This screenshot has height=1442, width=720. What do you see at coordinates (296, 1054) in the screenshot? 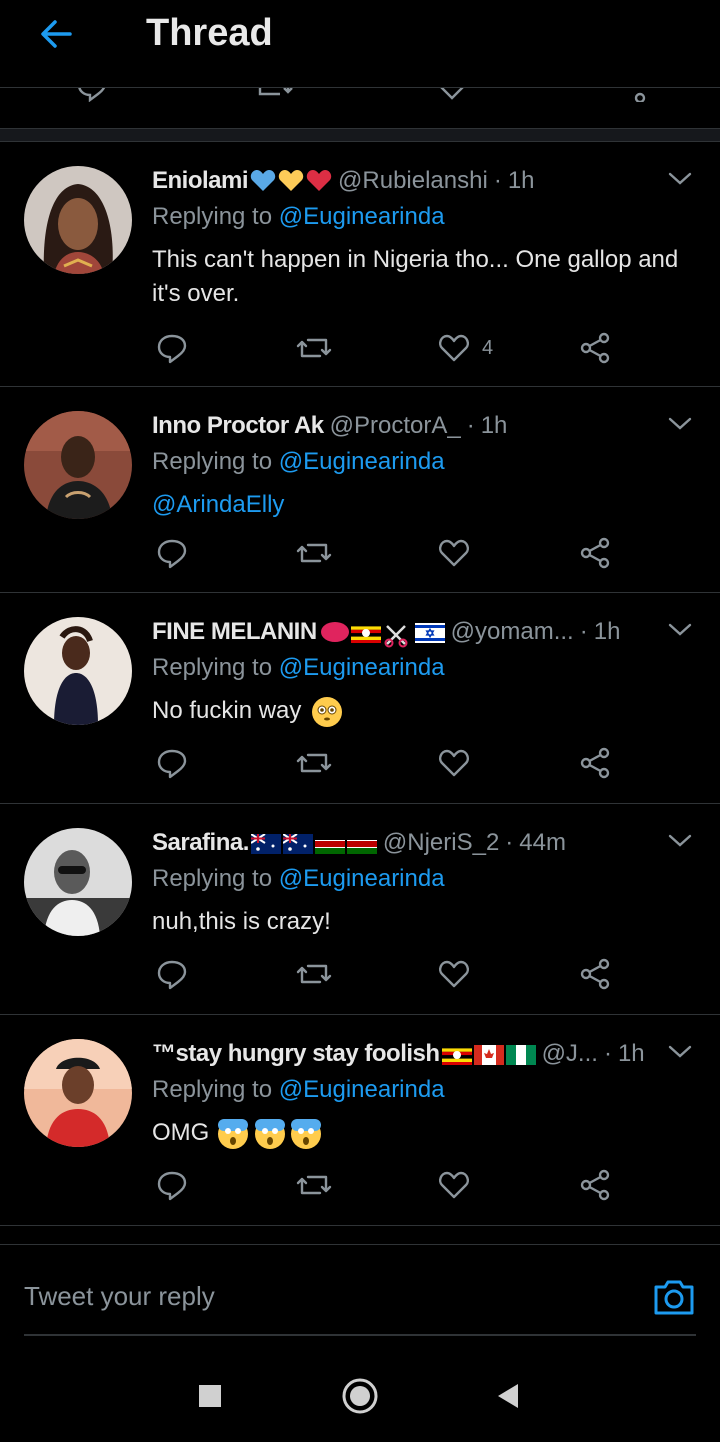
I see `author-name: ™stay hungry stay foolish` at bounding box center [296, 1054].